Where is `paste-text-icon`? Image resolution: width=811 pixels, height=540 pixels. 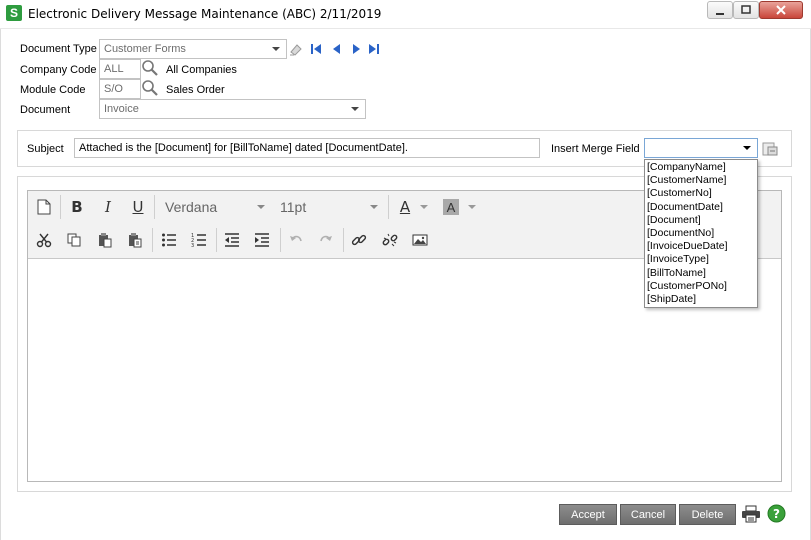 paste-text-icon is located at coordinates (135, 240).